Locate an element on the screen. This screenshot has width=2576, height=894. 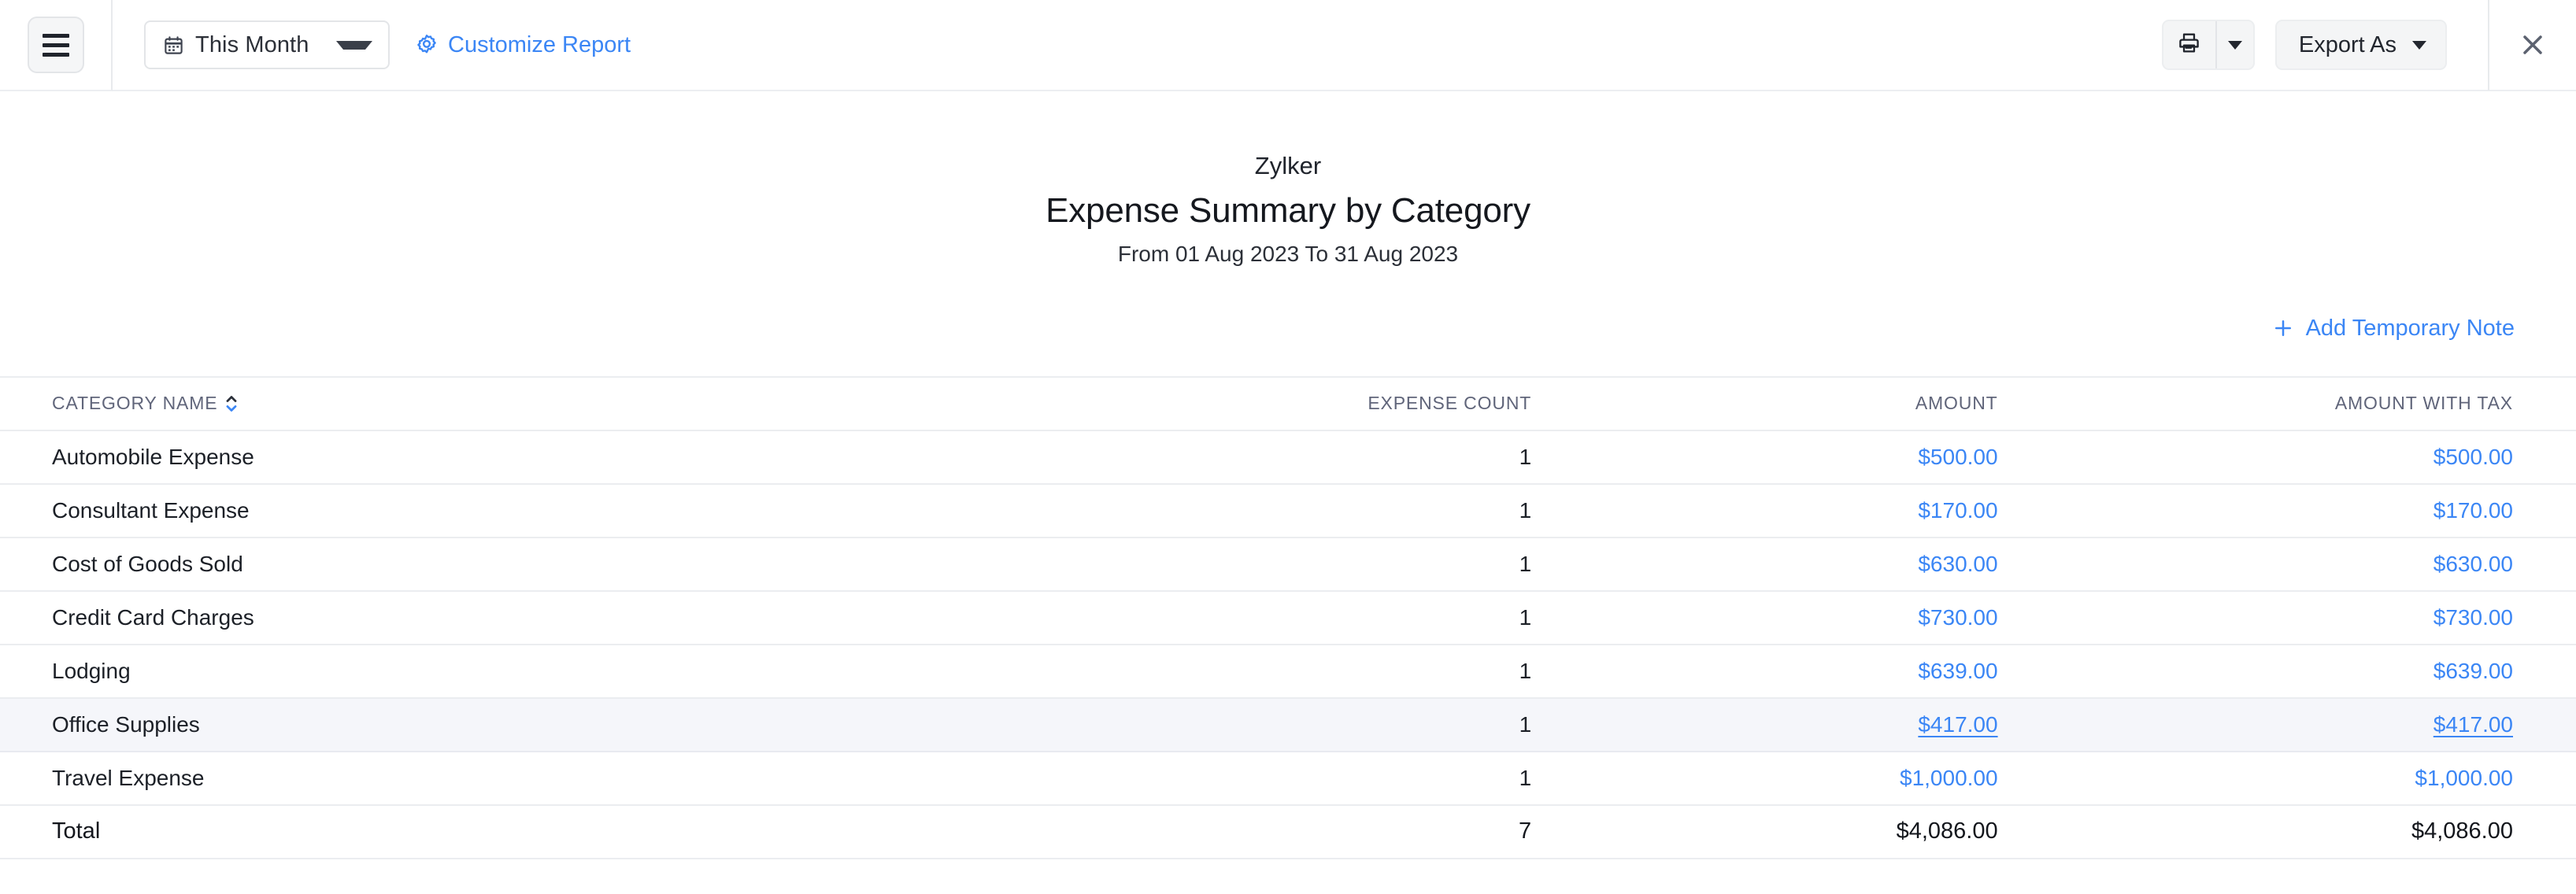
print-options-button is located at coordinates (2235, 45).